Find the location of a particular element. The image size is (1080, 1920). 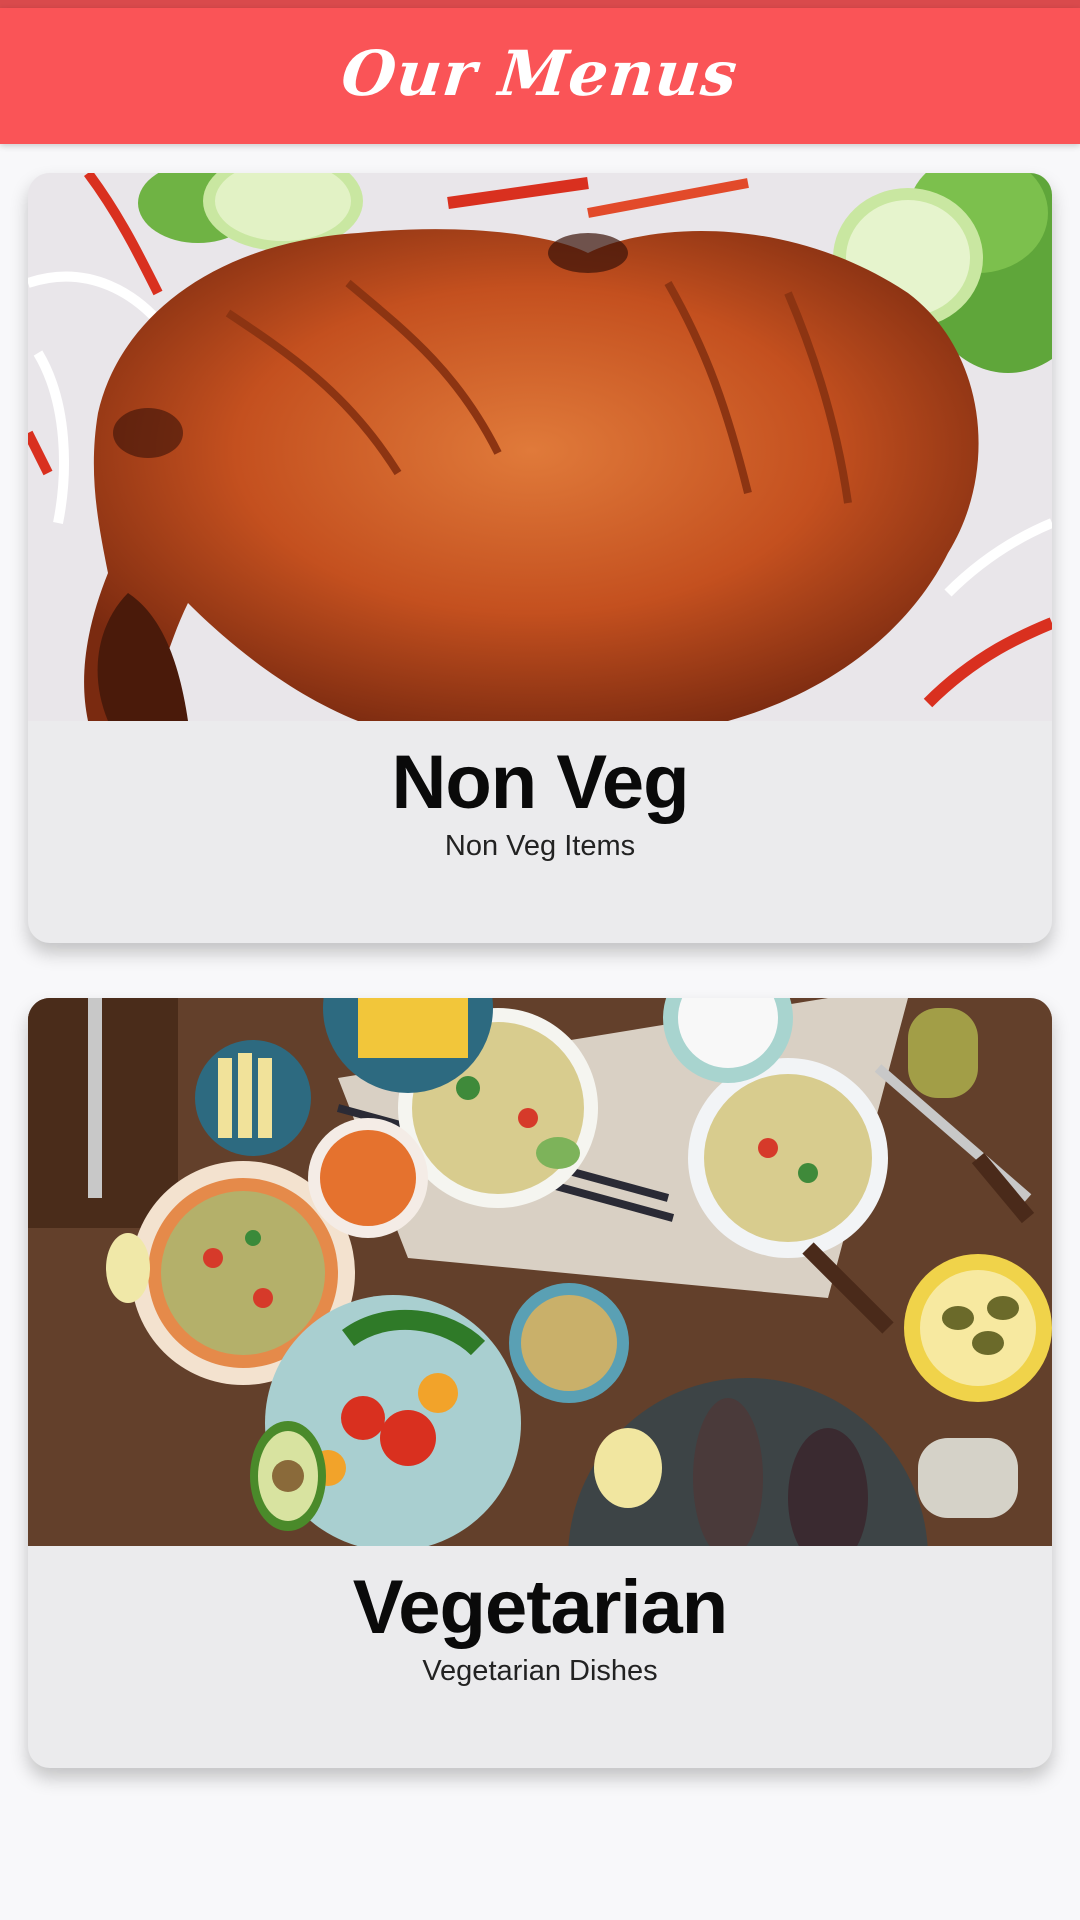

menu-card-body: Vegetarian Vegetarian Dishes is located at coordinates (540, 1617).